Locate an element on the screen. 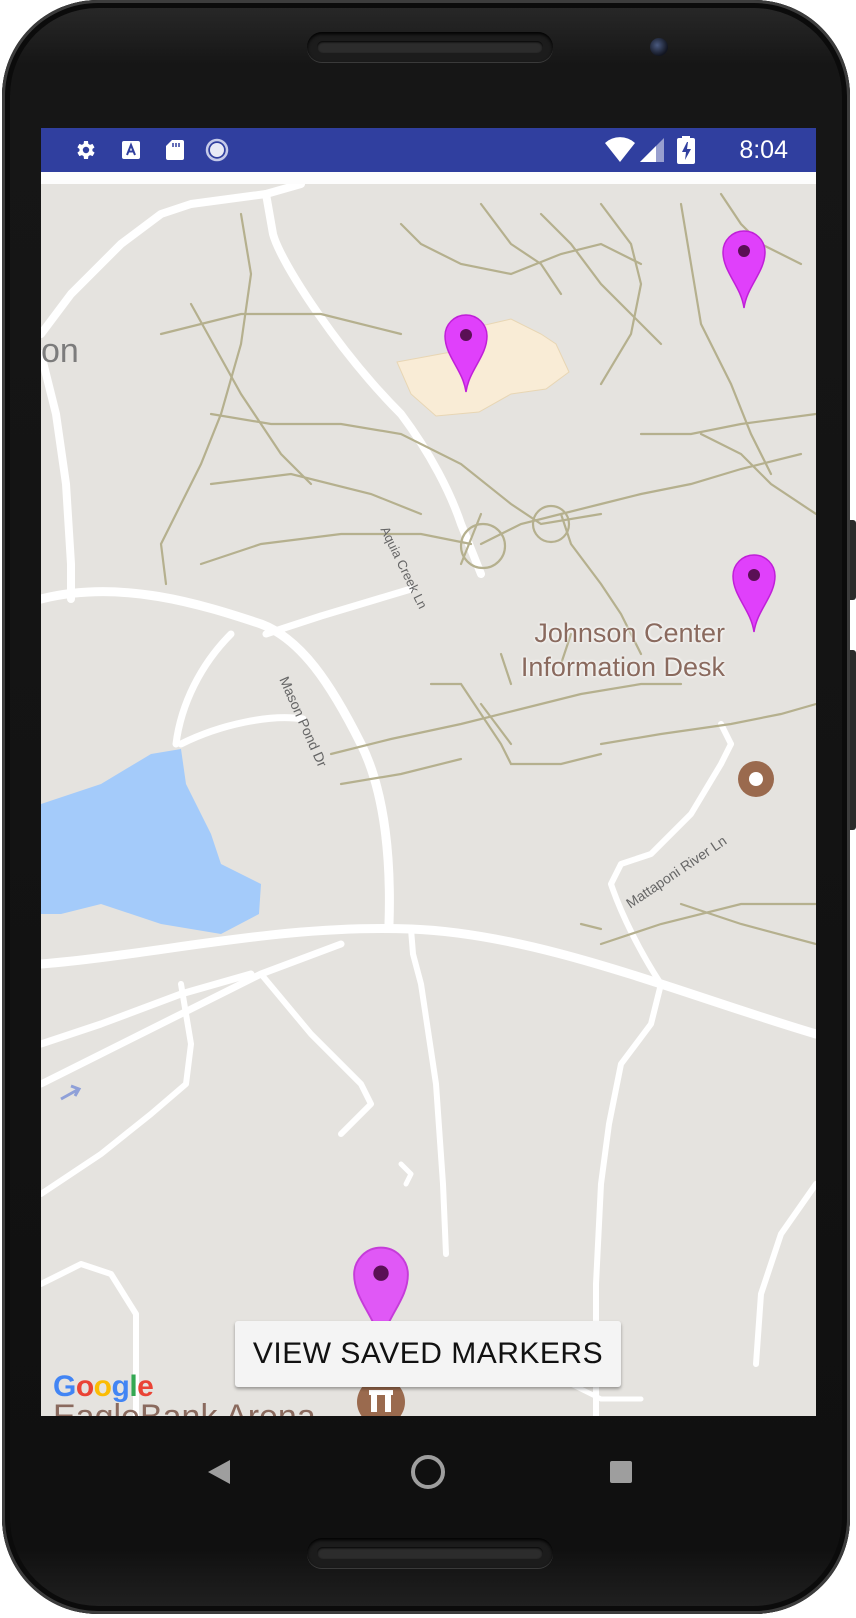  navigation-bar is located at coordinates (428, 1472).